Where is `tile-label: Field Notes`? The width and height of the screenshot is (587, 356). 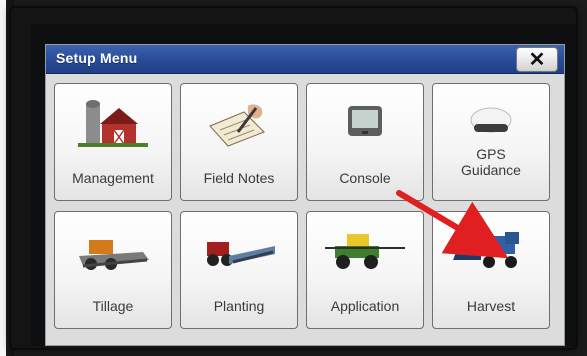
tile-label: Field Notes is located at coordinates (239, 177).